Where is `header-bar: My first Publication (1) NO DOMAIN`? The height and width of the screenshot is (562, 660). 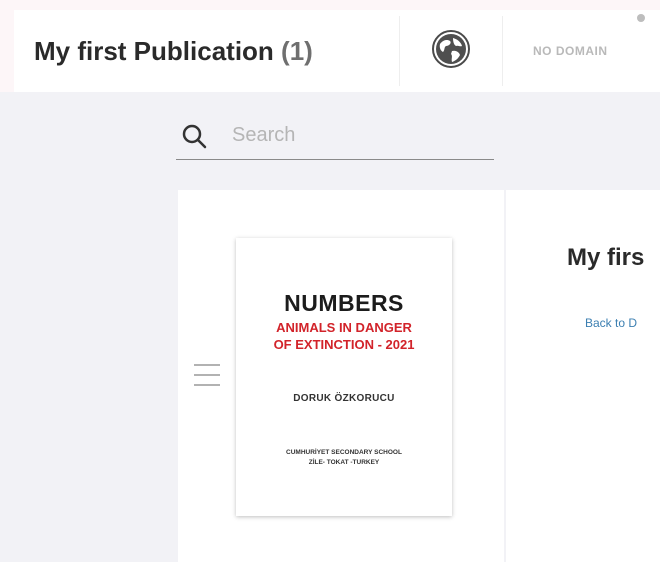 header-bar: My first Publication (1) NO DOMAIN is located at coordinates (337, 51).